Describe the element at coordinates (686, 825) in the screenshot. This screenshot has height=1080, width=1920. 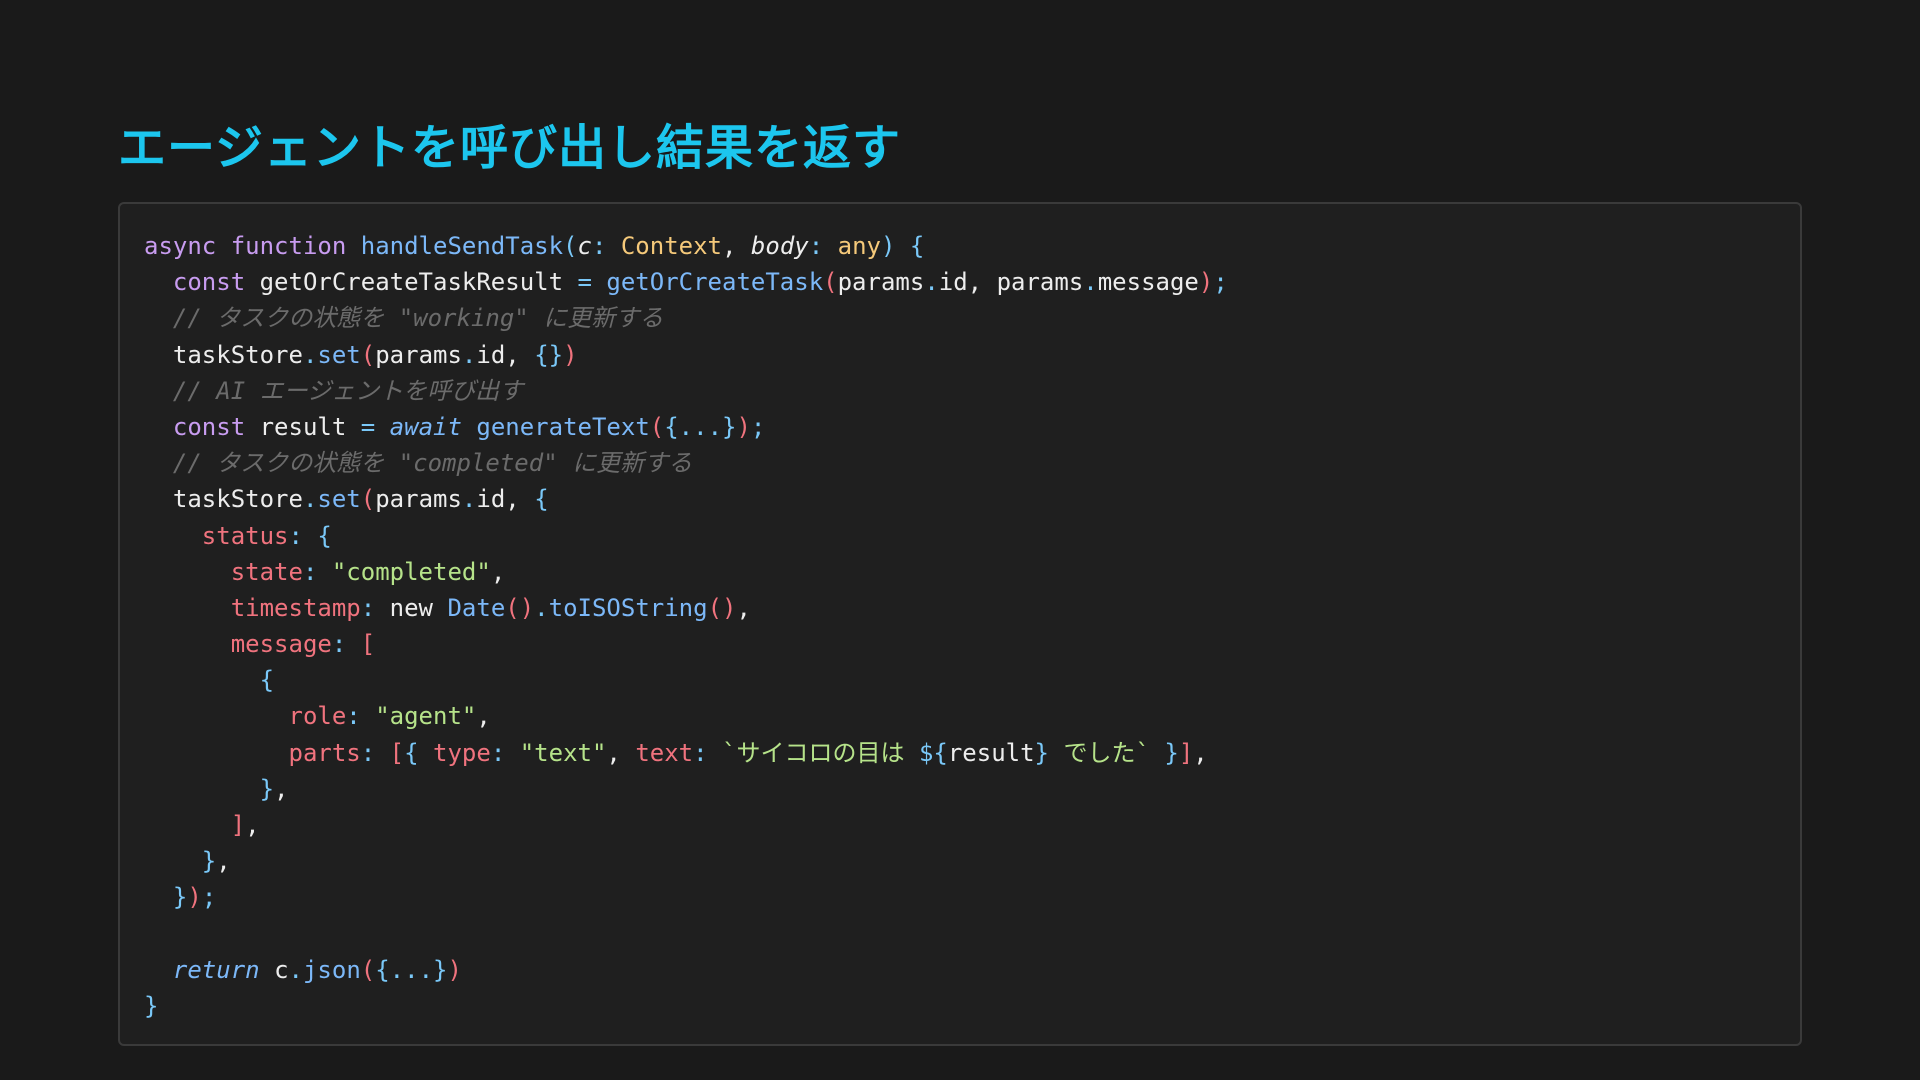
I see `code-line: ],` at that location.